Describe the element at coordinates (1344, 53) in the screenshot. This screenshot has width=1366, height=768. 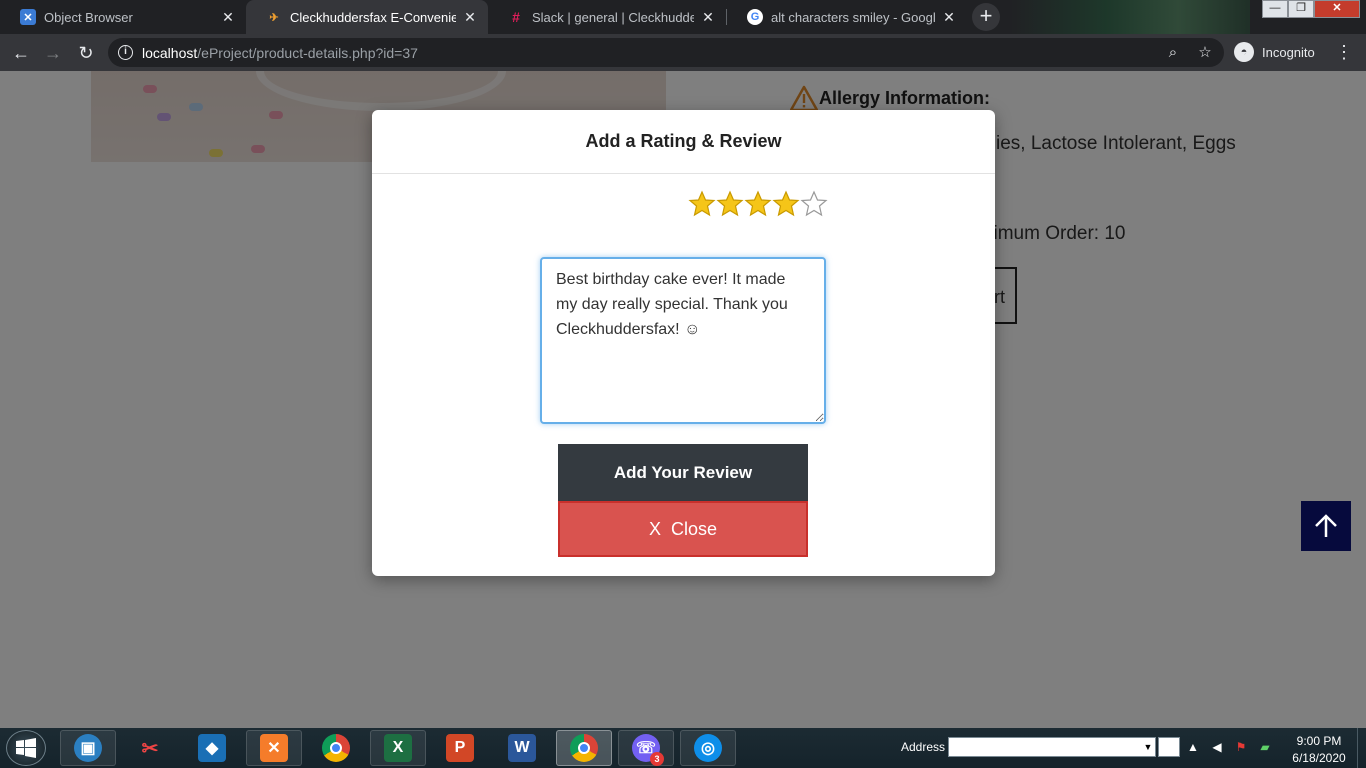
I see `browser-menu-icon: ⋮` at that location.